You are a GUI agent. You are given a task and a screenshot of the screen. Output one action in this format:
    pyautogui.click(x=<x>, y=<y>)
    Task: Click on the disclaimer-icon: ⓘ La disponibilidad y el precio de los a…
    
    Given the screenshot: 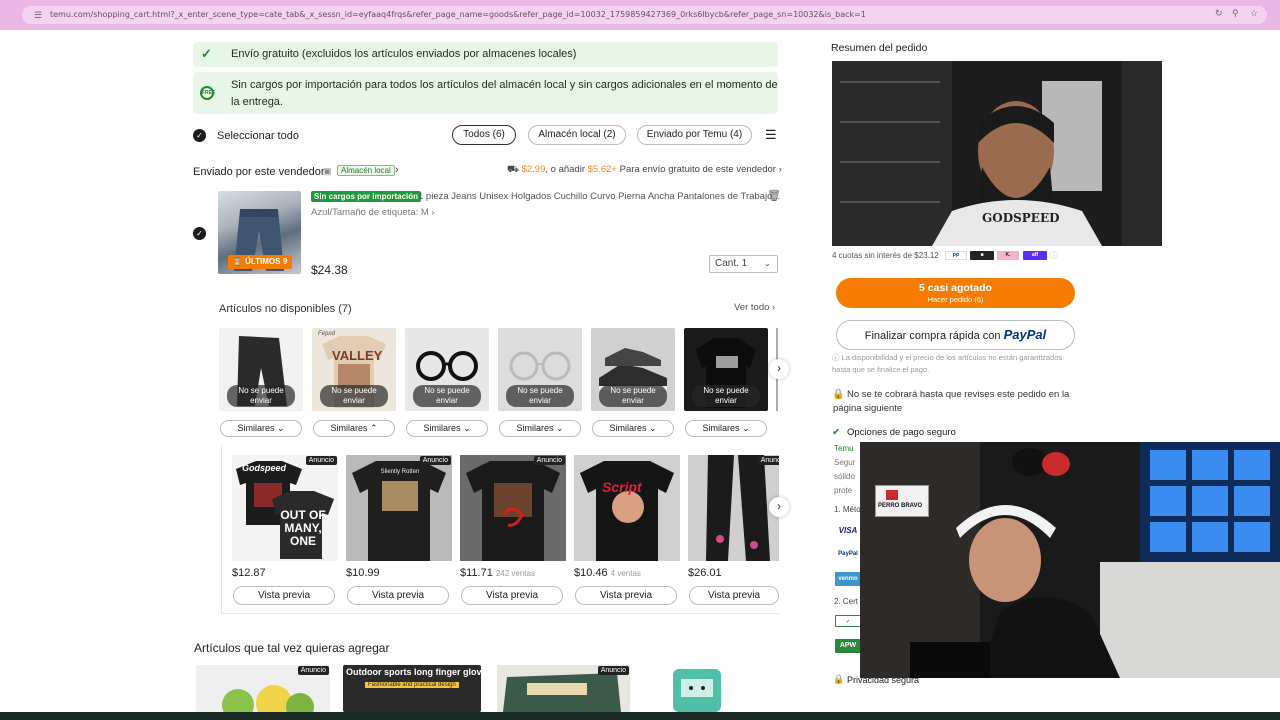 What is the action you would take?
    pyautogui.click(x=947, y=357)
    